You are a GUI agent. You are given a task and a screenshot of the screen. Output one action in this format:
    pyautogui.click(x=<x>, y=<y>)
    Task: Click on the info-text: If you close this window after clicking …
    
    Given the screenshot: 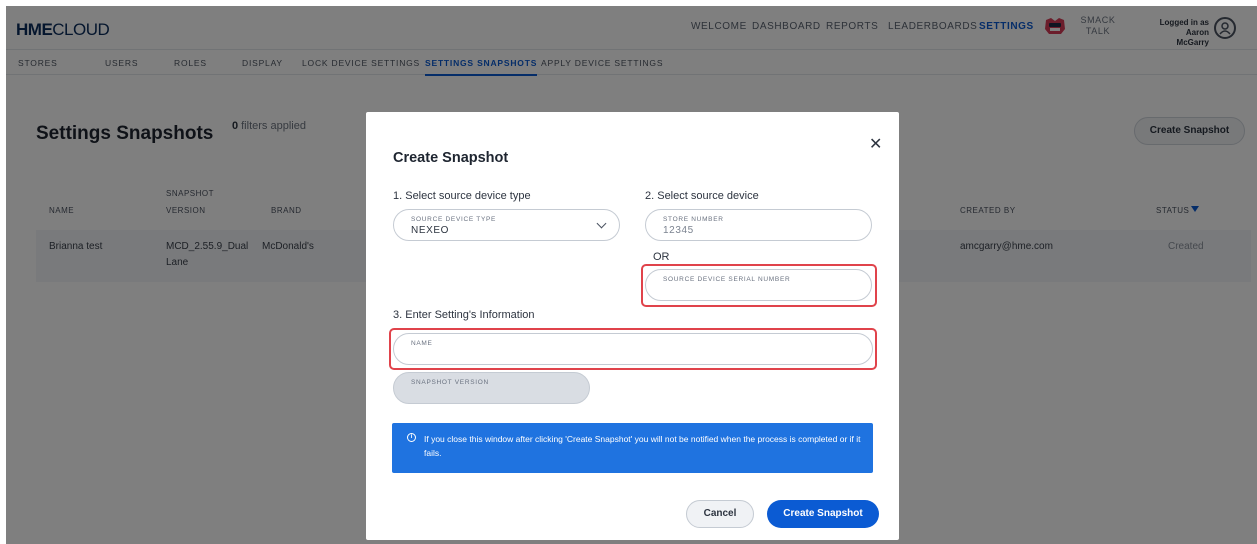 What is the action you would take?
    pyautogui.click(x=642, y=446)
    